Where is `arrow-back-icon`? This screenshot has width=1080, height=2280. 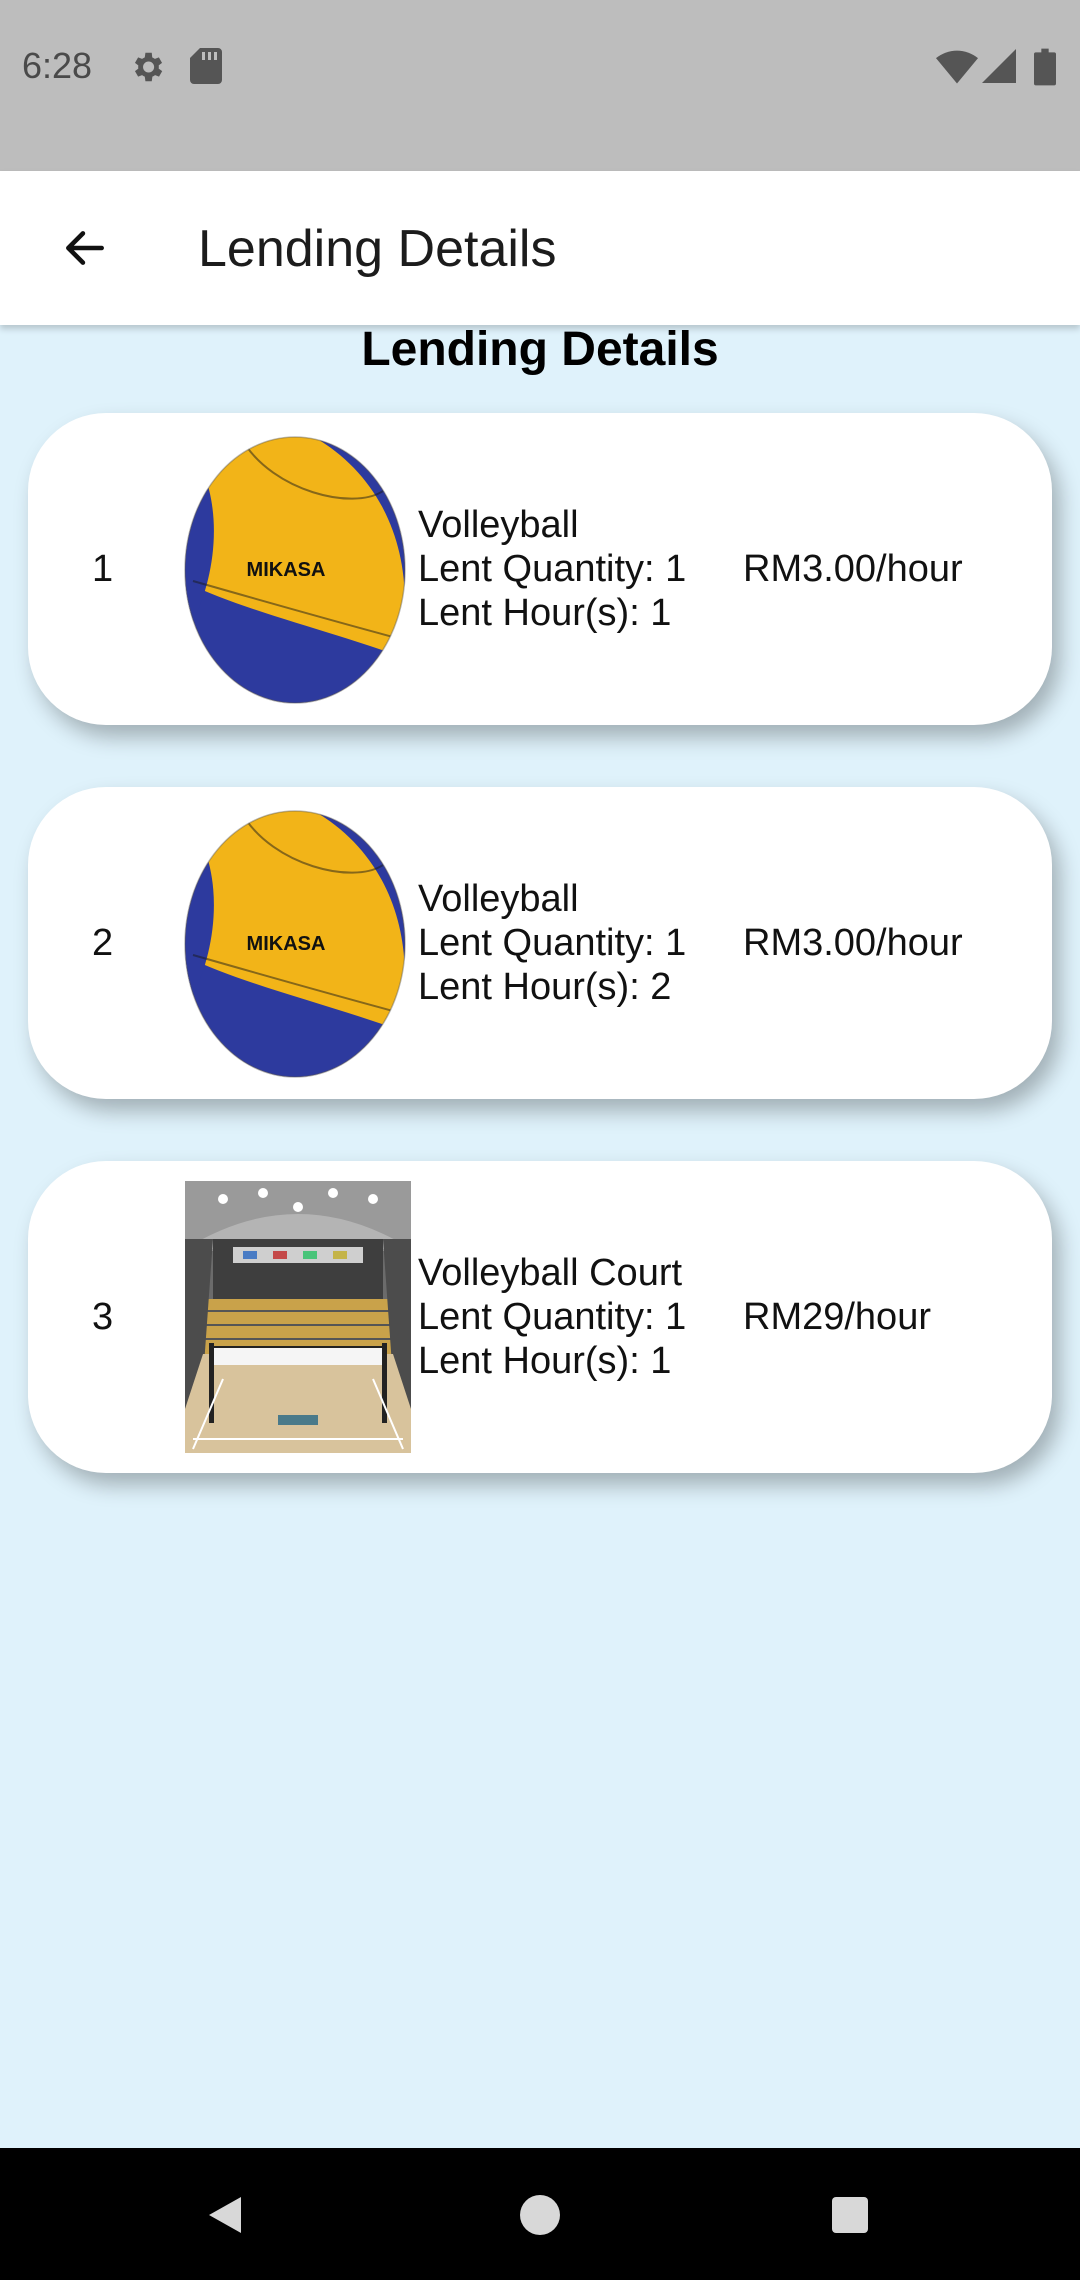
arrow-back-icon is located at coordinates (85, 248).